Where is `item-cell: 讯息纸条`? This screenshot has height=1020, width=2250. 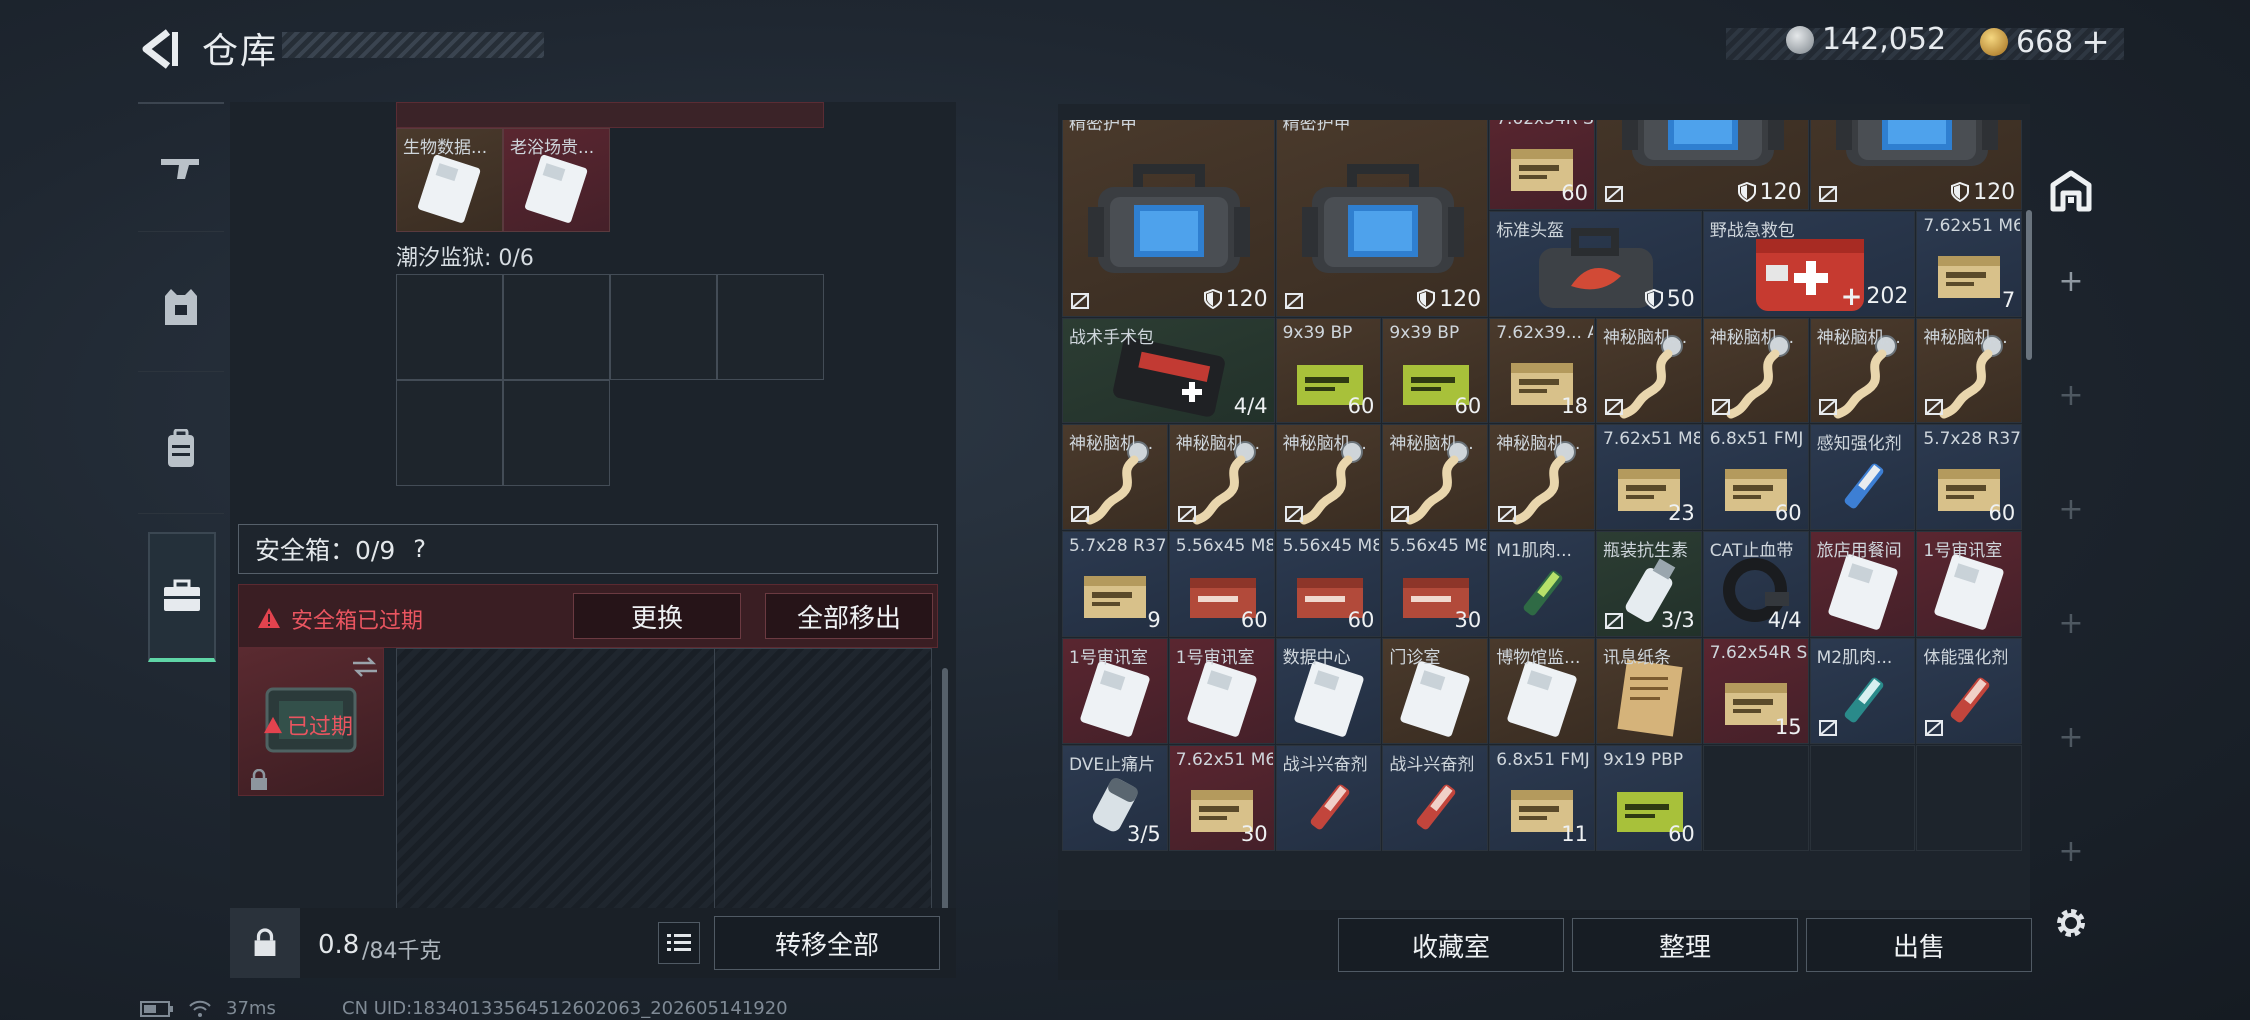
item-cell: 讯息纸条 is located at coordinates (1649, 691).